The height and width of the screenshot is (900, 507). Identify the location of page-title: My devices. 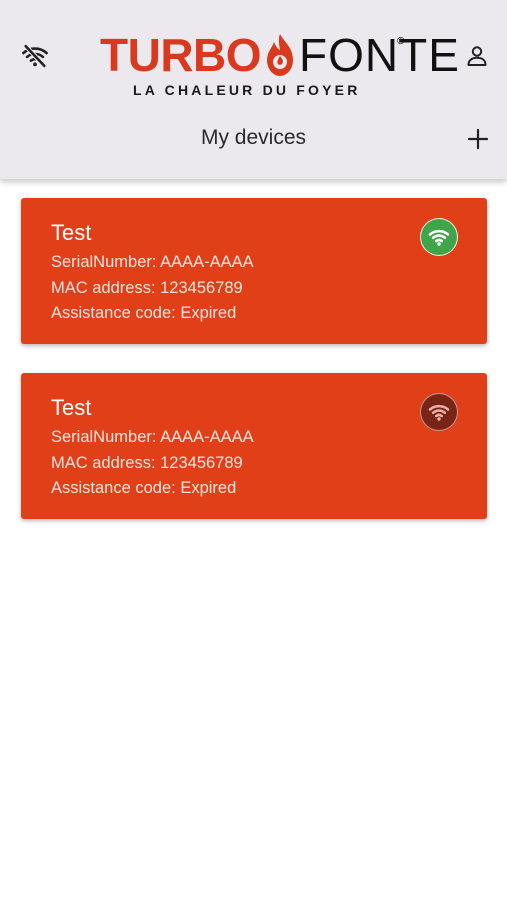
(253, 137).